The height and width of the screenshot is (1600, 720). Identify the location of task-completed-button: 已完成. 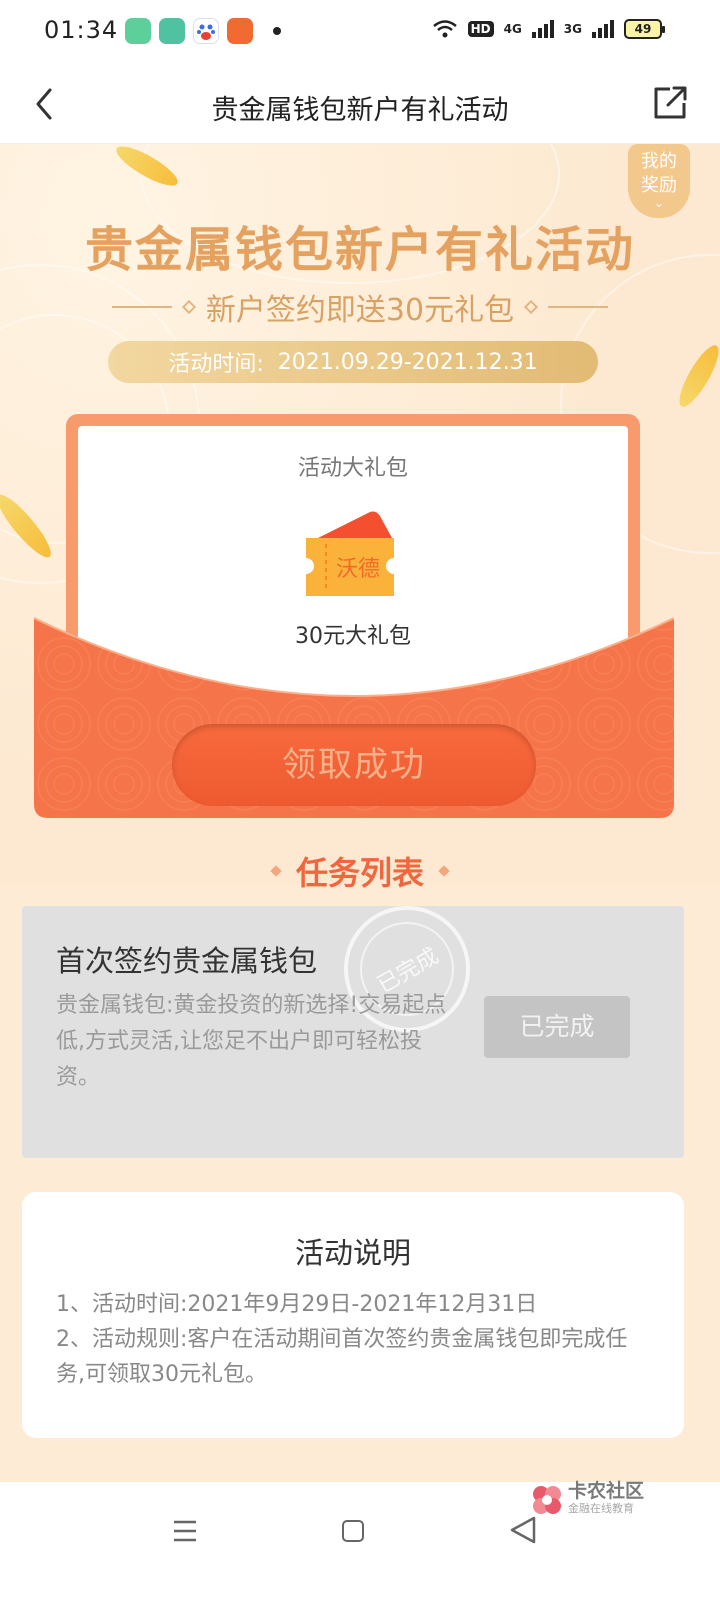
(557, 1027).